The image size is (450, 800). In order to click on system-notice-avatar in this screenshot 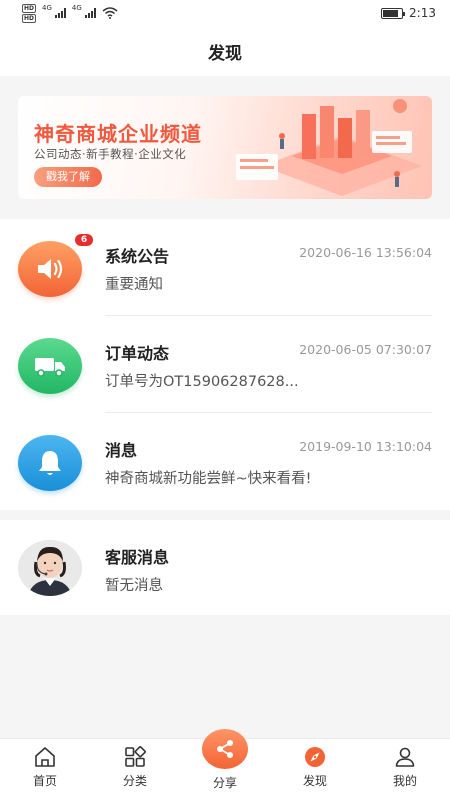, I will do `click(50, 269)`.